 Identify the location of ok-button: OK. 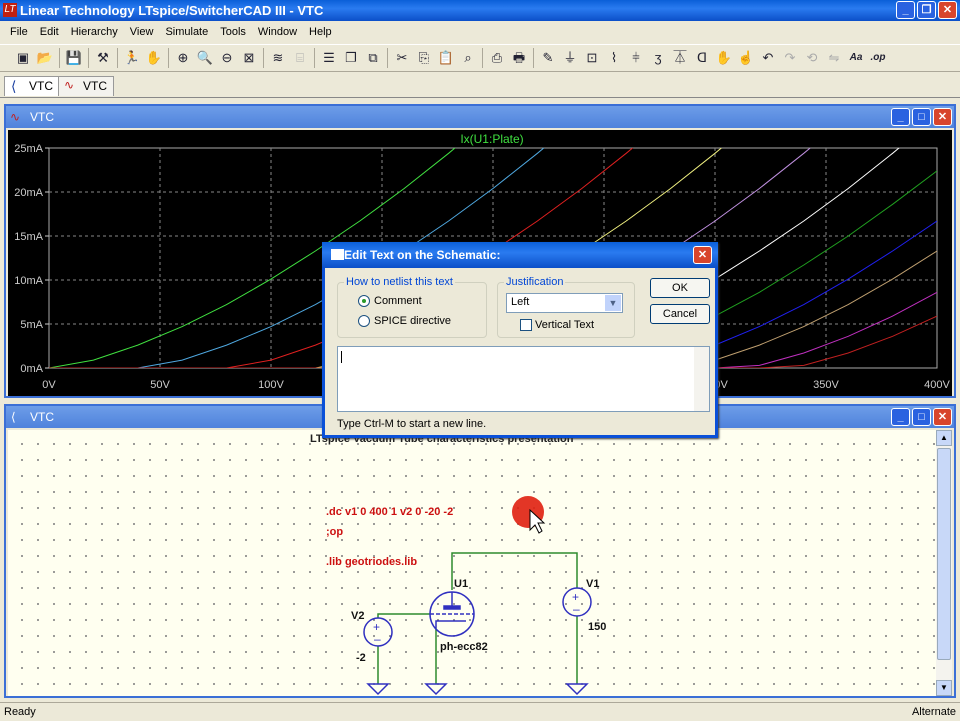
(680, 288).